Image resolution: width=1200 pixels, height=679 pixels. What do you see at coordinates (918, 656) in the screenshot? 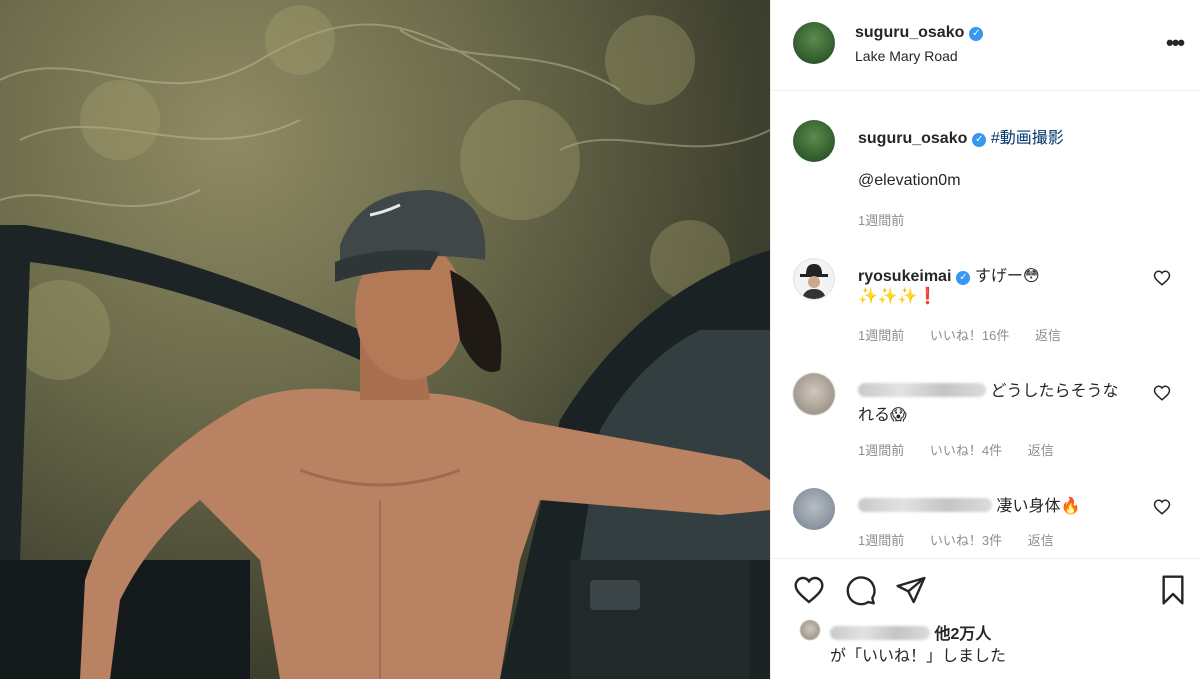
I see `likes-suffix: が「いいね！」しました` at bounding box center [918, 656].